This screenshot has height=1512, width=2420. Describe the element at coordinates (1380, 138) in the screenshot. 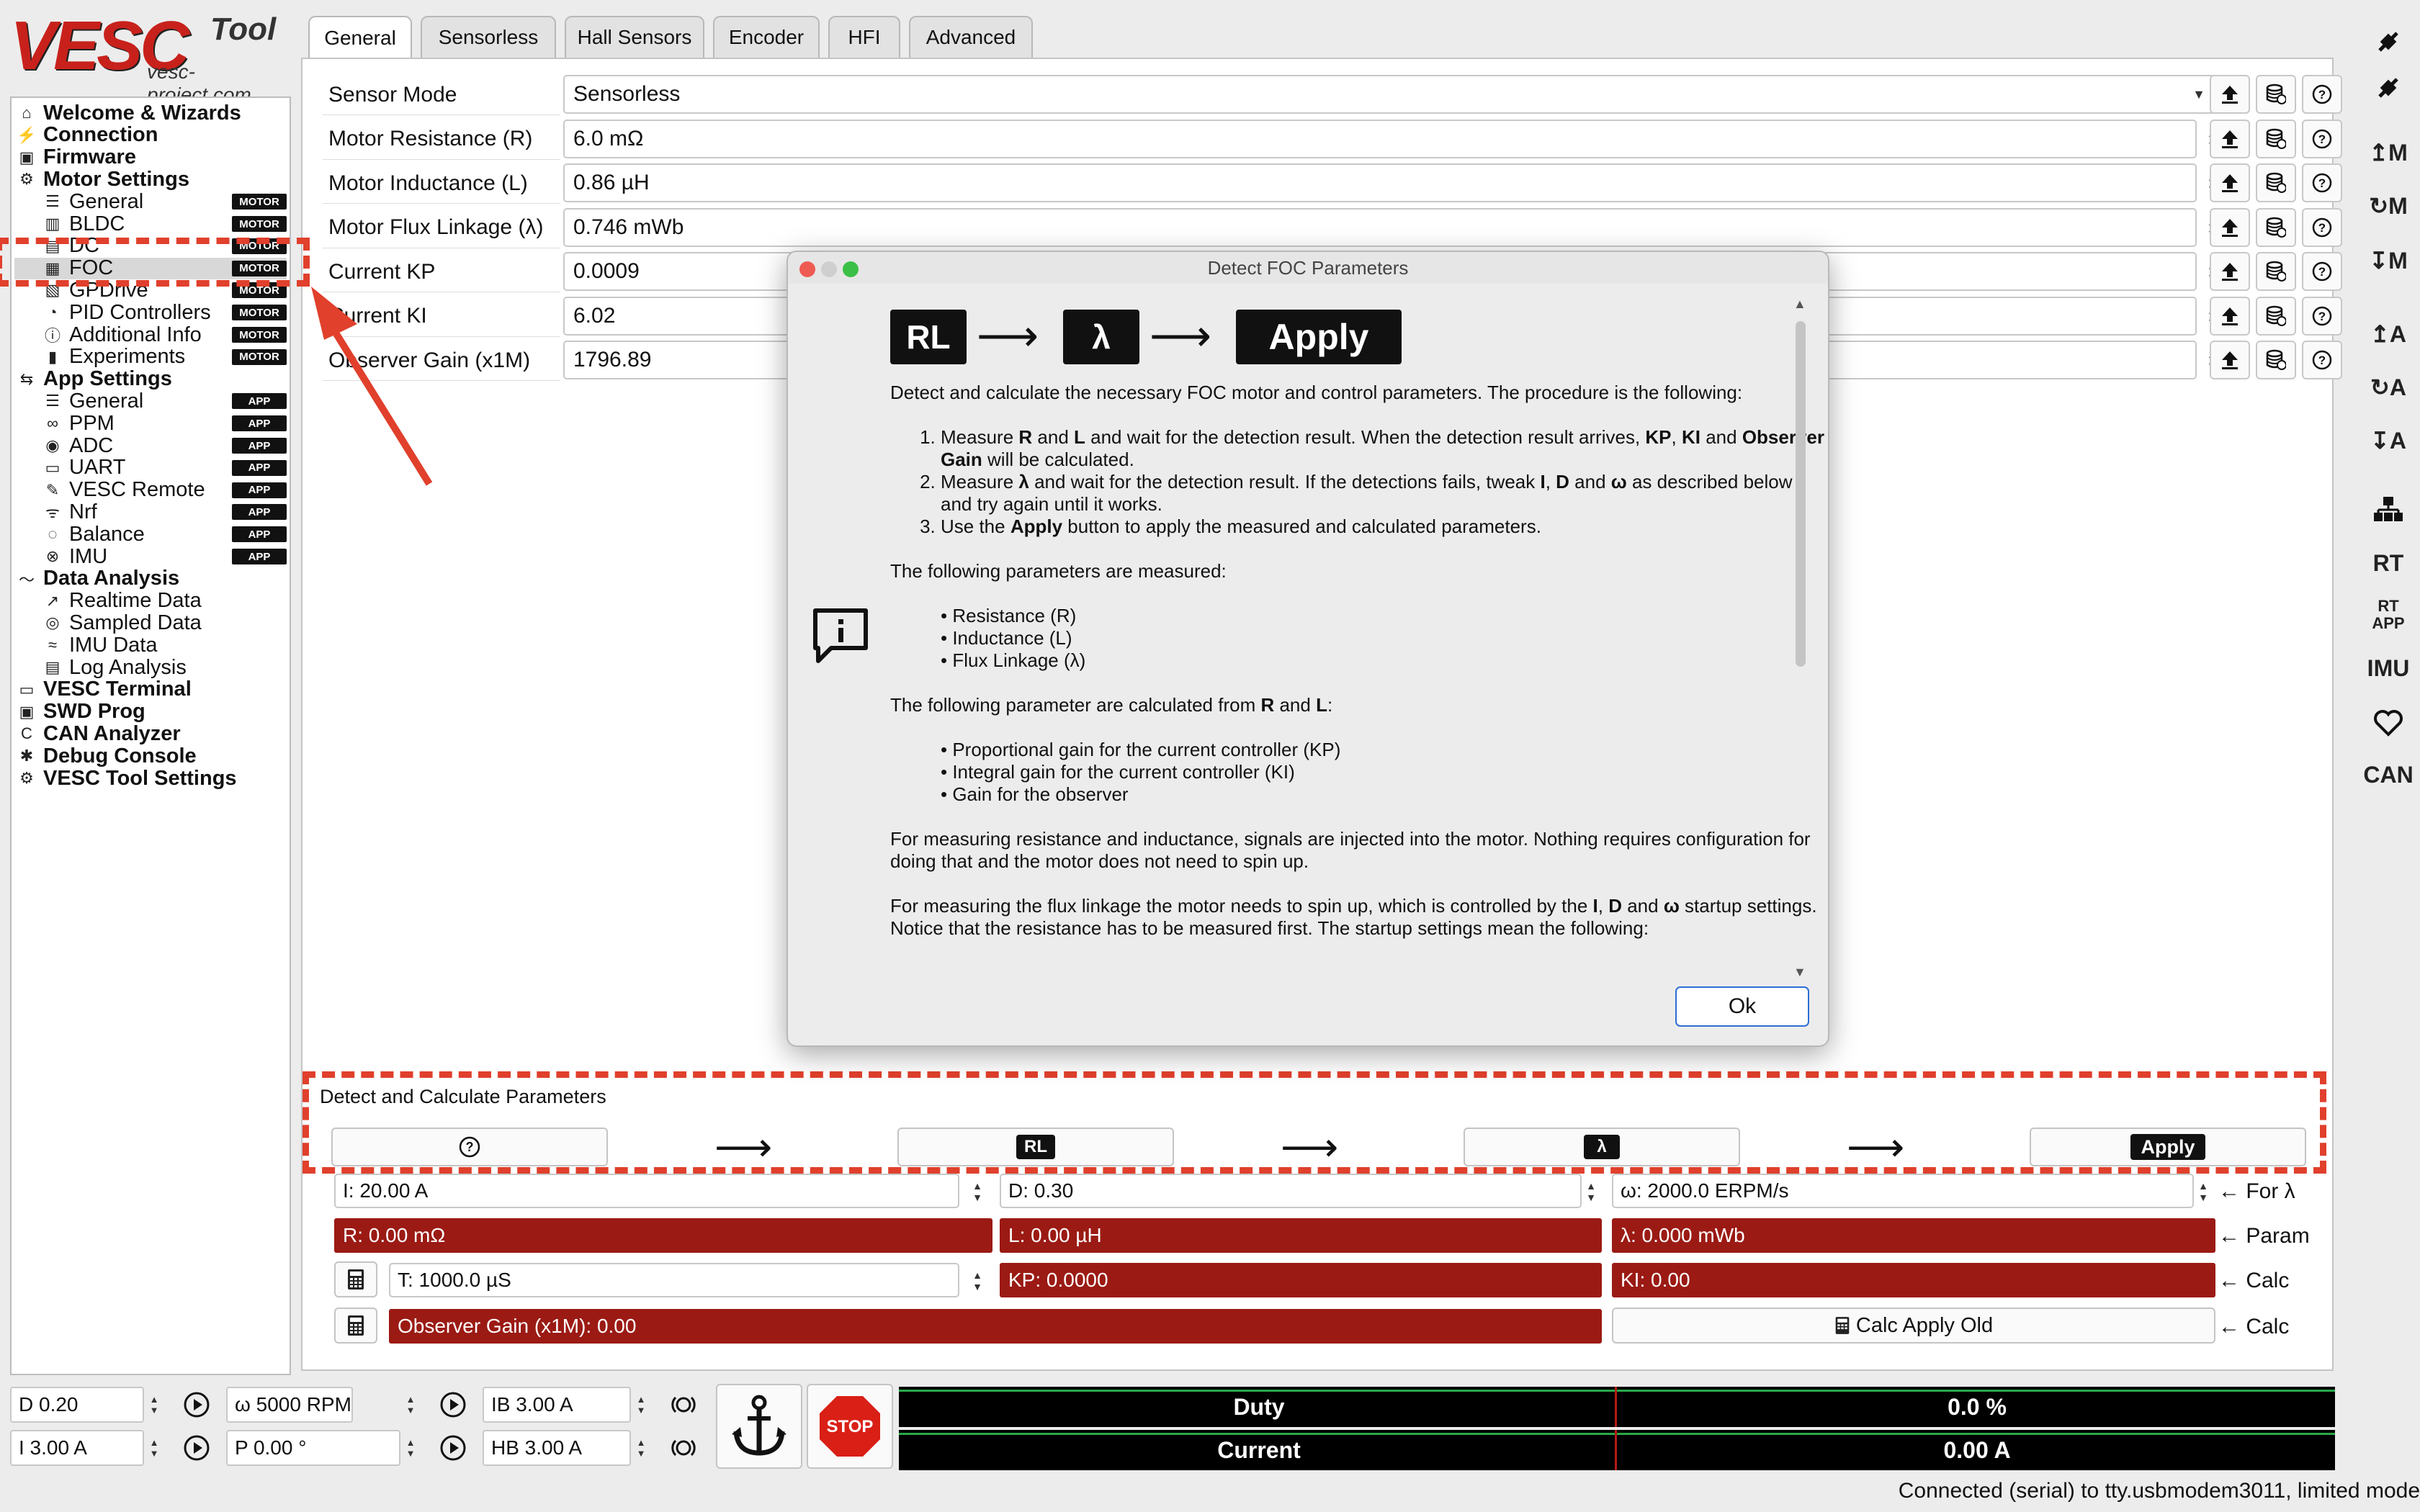

I see `param-value-field: 6.0 mΩ` at that location.